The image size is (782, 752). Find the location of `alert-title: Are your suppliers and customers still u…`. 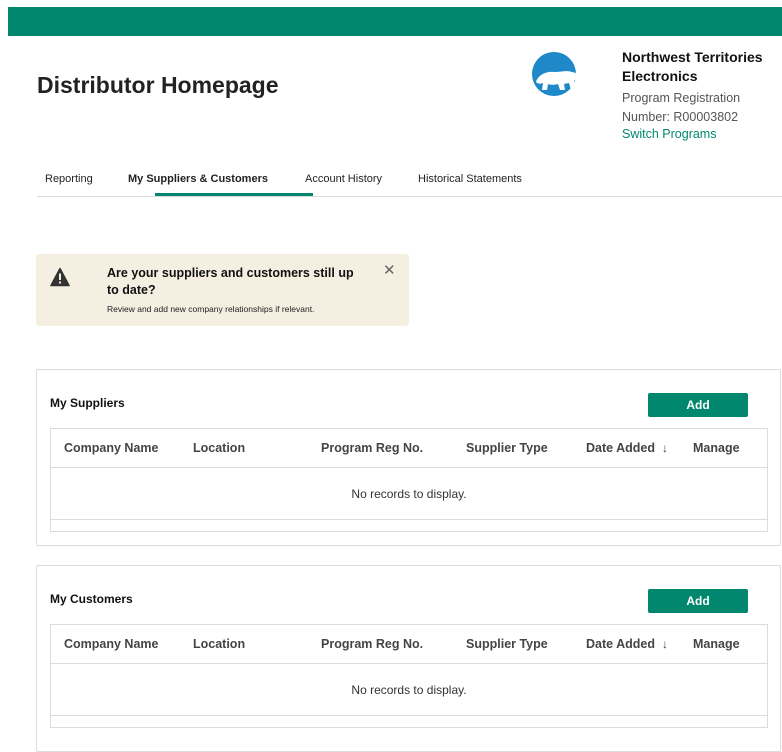

alert-title: Are your suppliers and customers still u… is located at coordinates (230, 281).